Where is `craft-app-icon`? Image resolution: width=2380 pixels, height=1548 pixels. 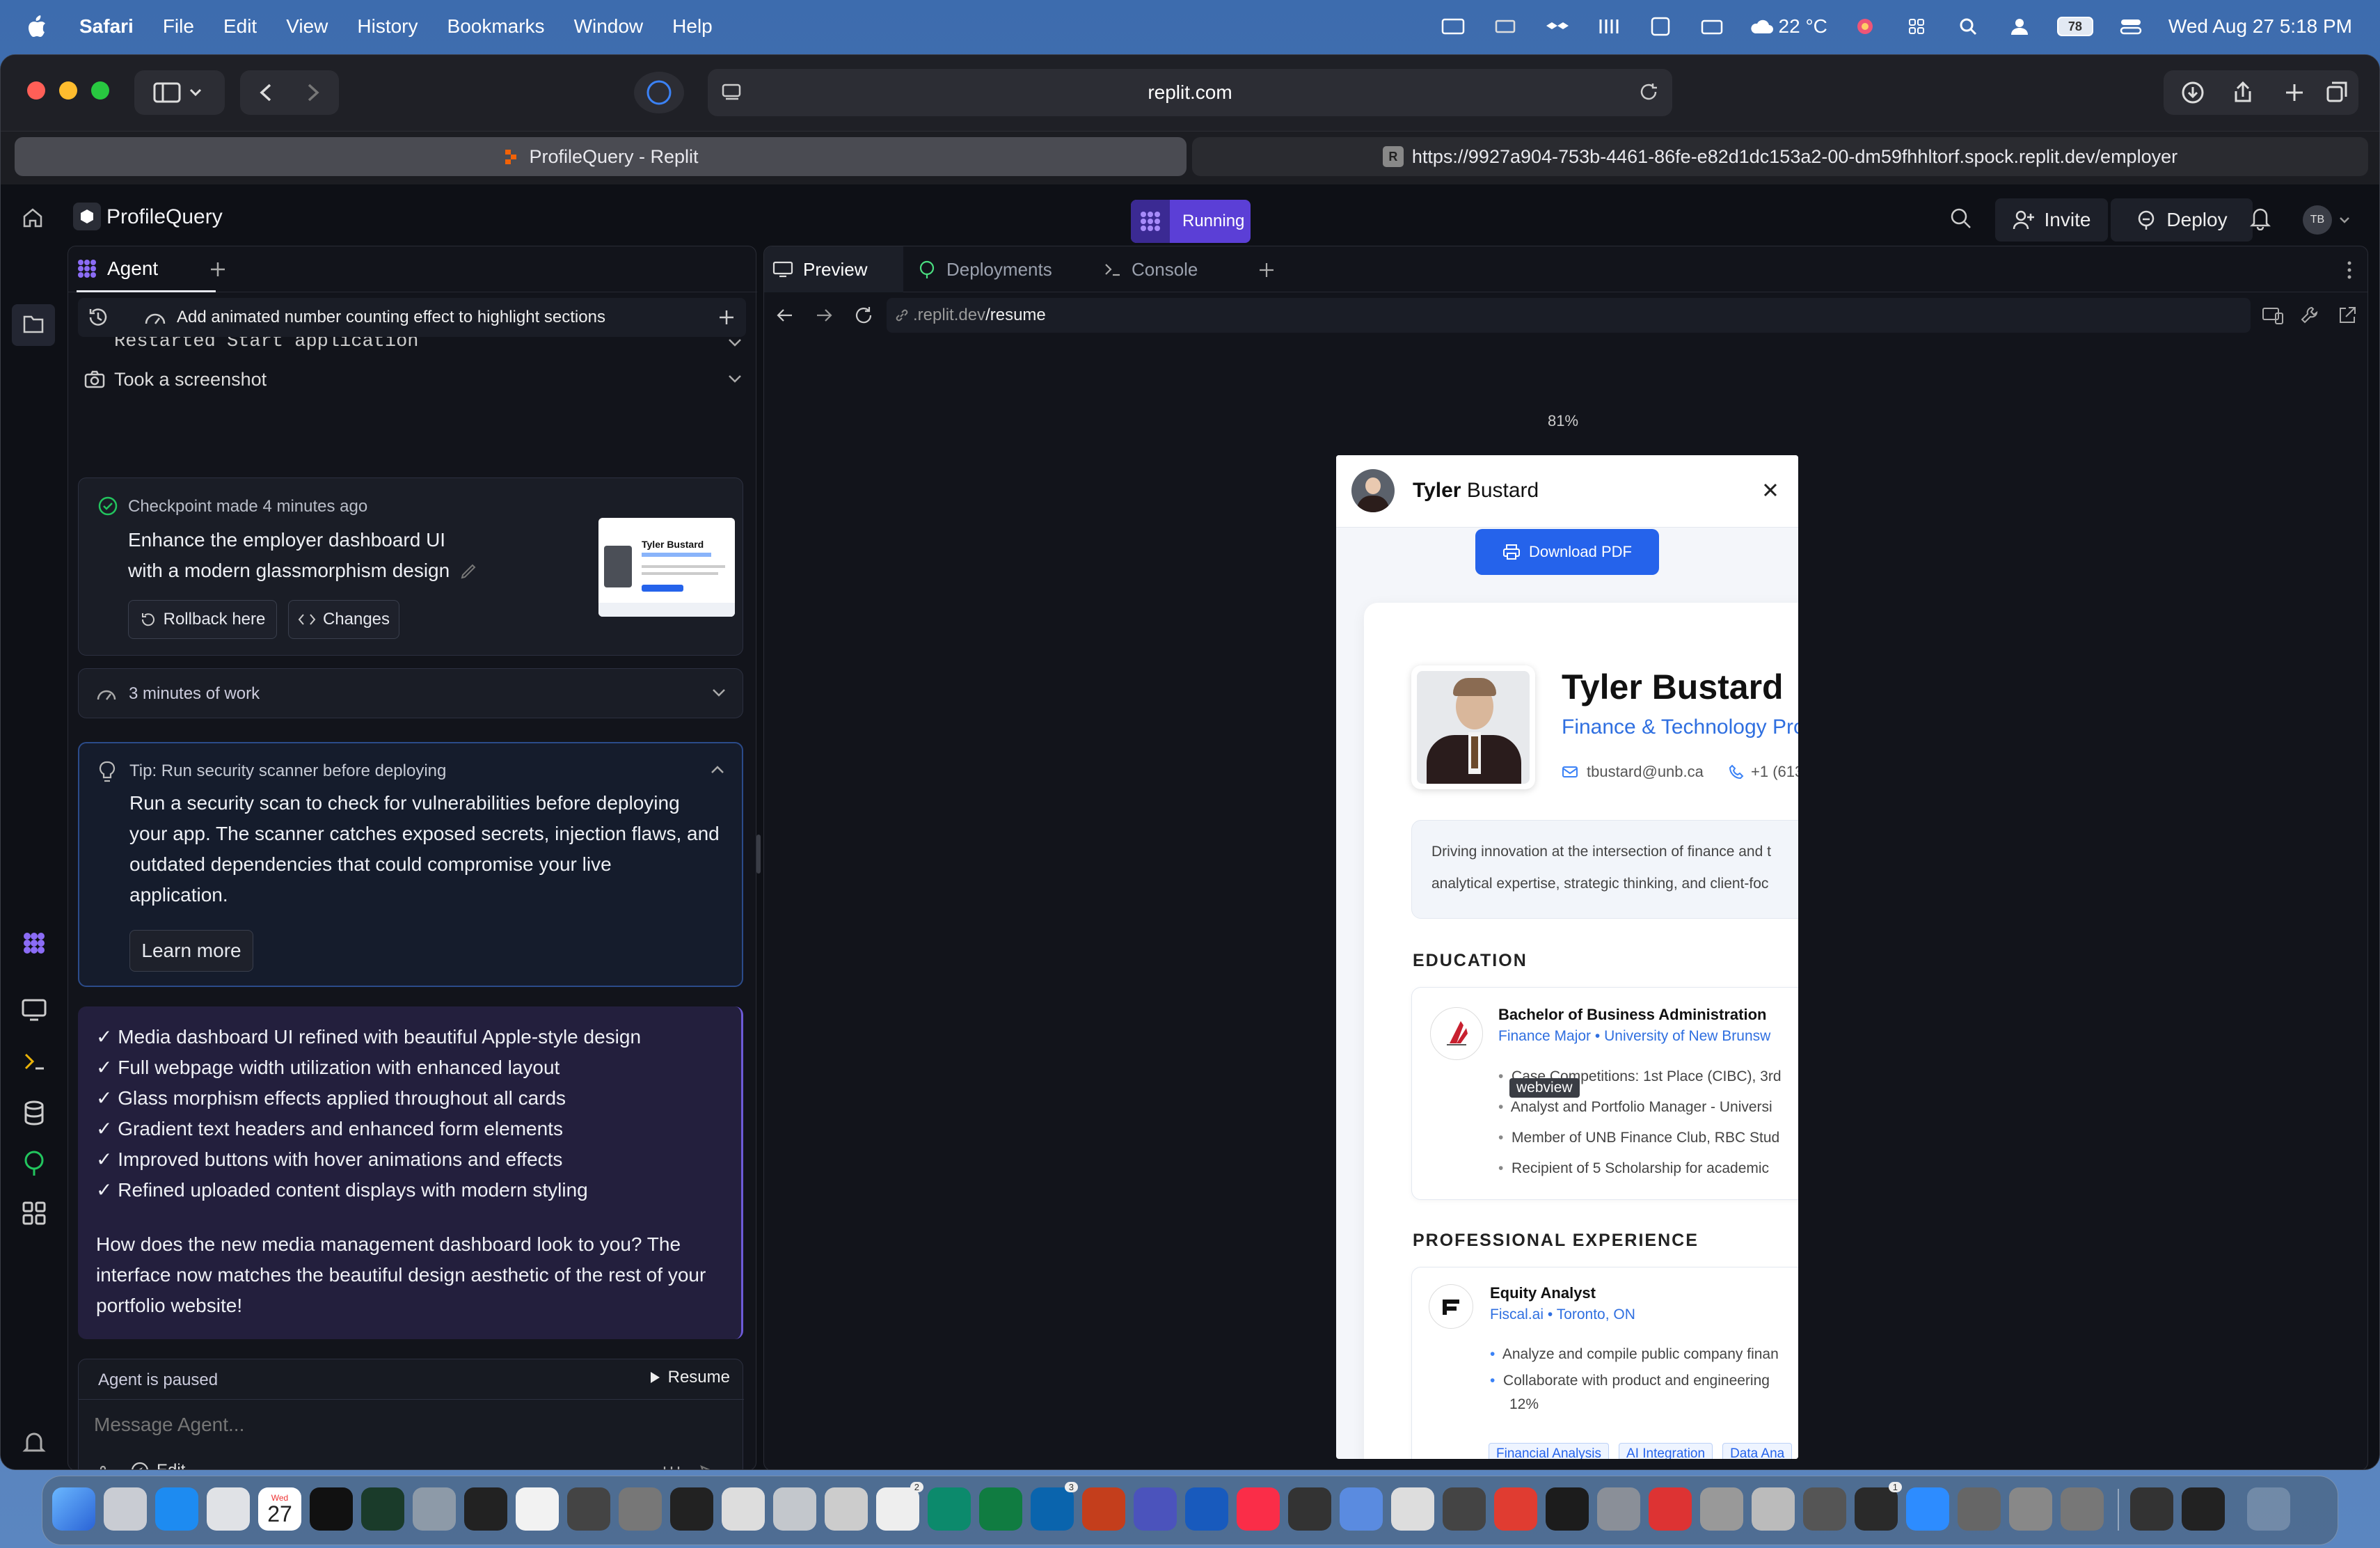 craft-app-icon is located at coordinates (1670, 1509).